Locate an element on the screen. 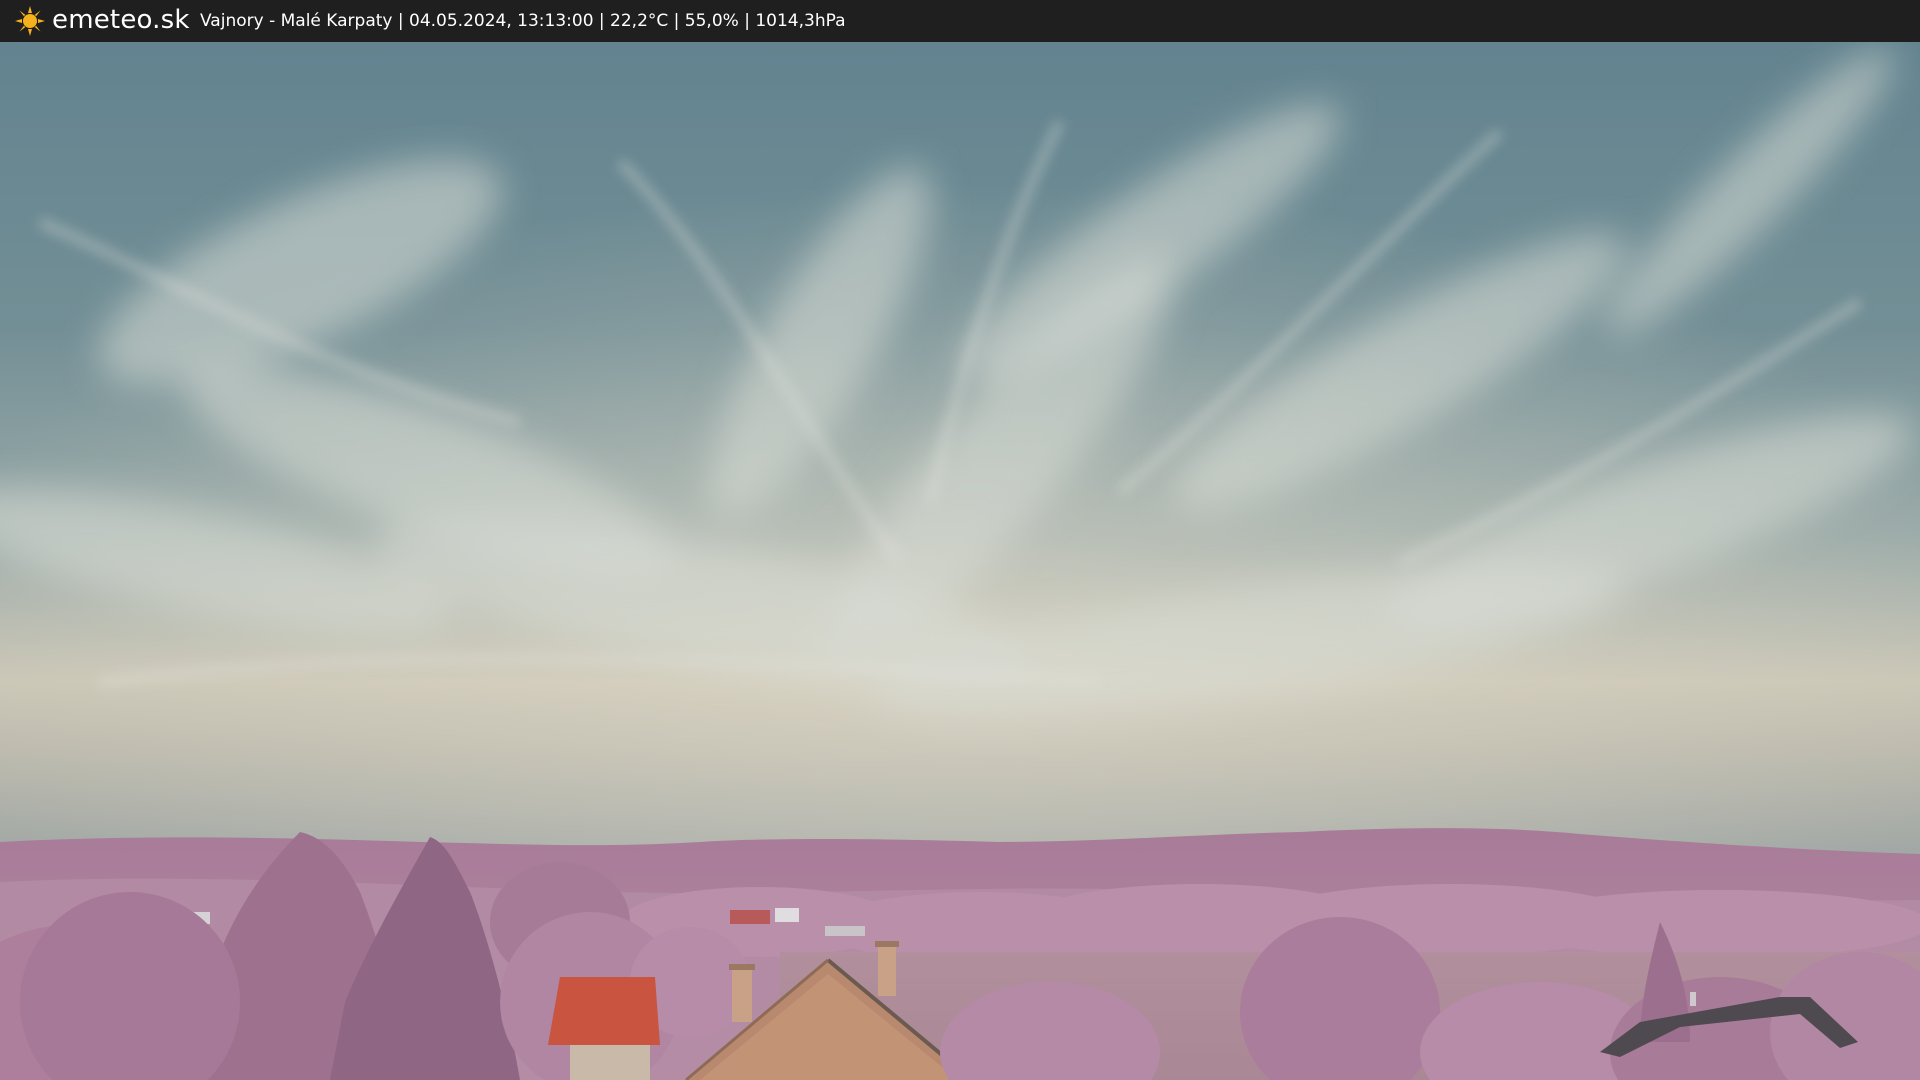 This screenshot has height=1080, width=1920. sun-icon is located at coordinates (30, 21).